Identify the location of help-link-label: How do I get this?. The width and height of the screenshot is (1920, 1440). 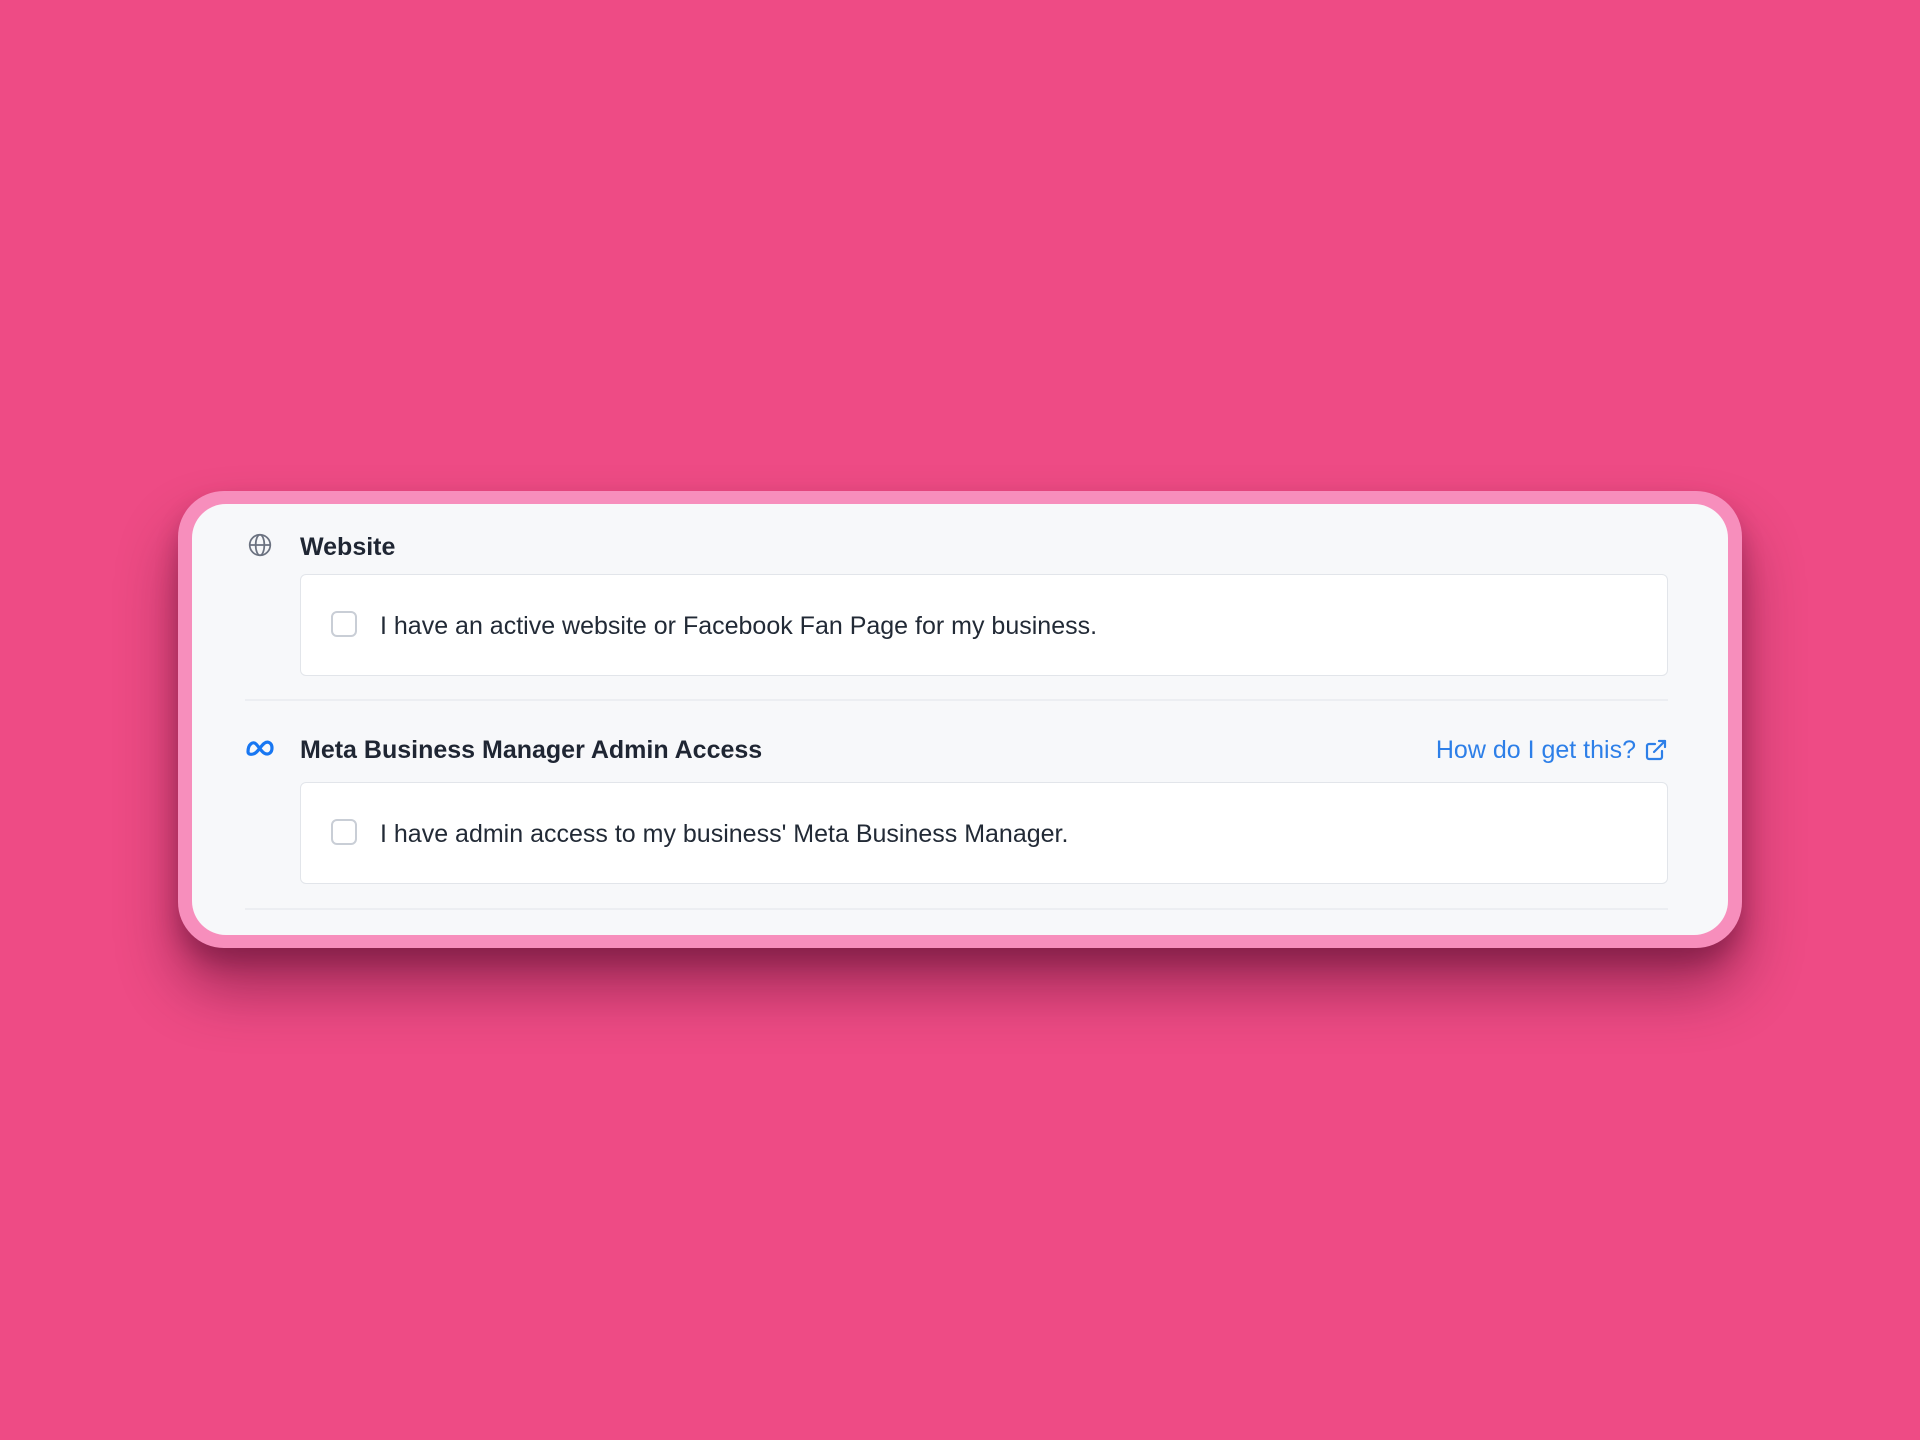
(1535, 750).